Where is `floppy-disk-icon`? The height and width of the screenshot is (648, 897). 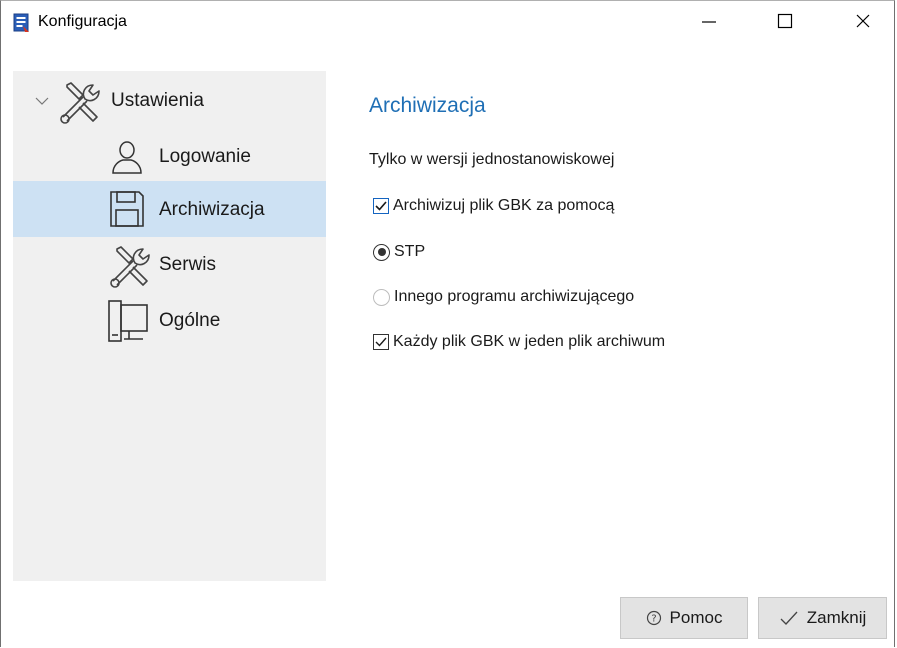 floppy-disk-icon is located at coordinates (127, 211).